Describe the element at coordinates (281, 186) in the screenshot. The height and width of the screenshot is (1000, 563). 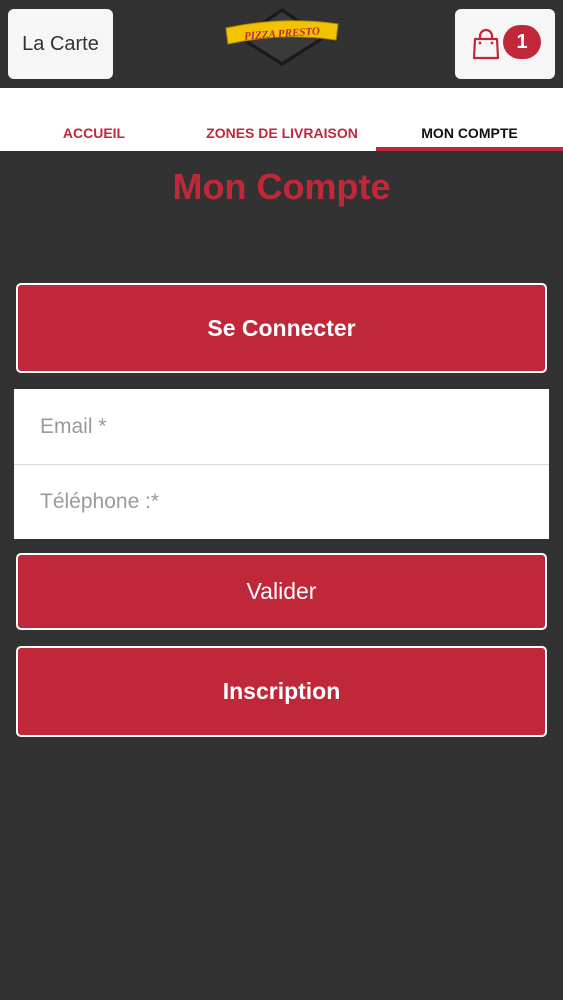
I see `page-title: Mon Compte` at that location.